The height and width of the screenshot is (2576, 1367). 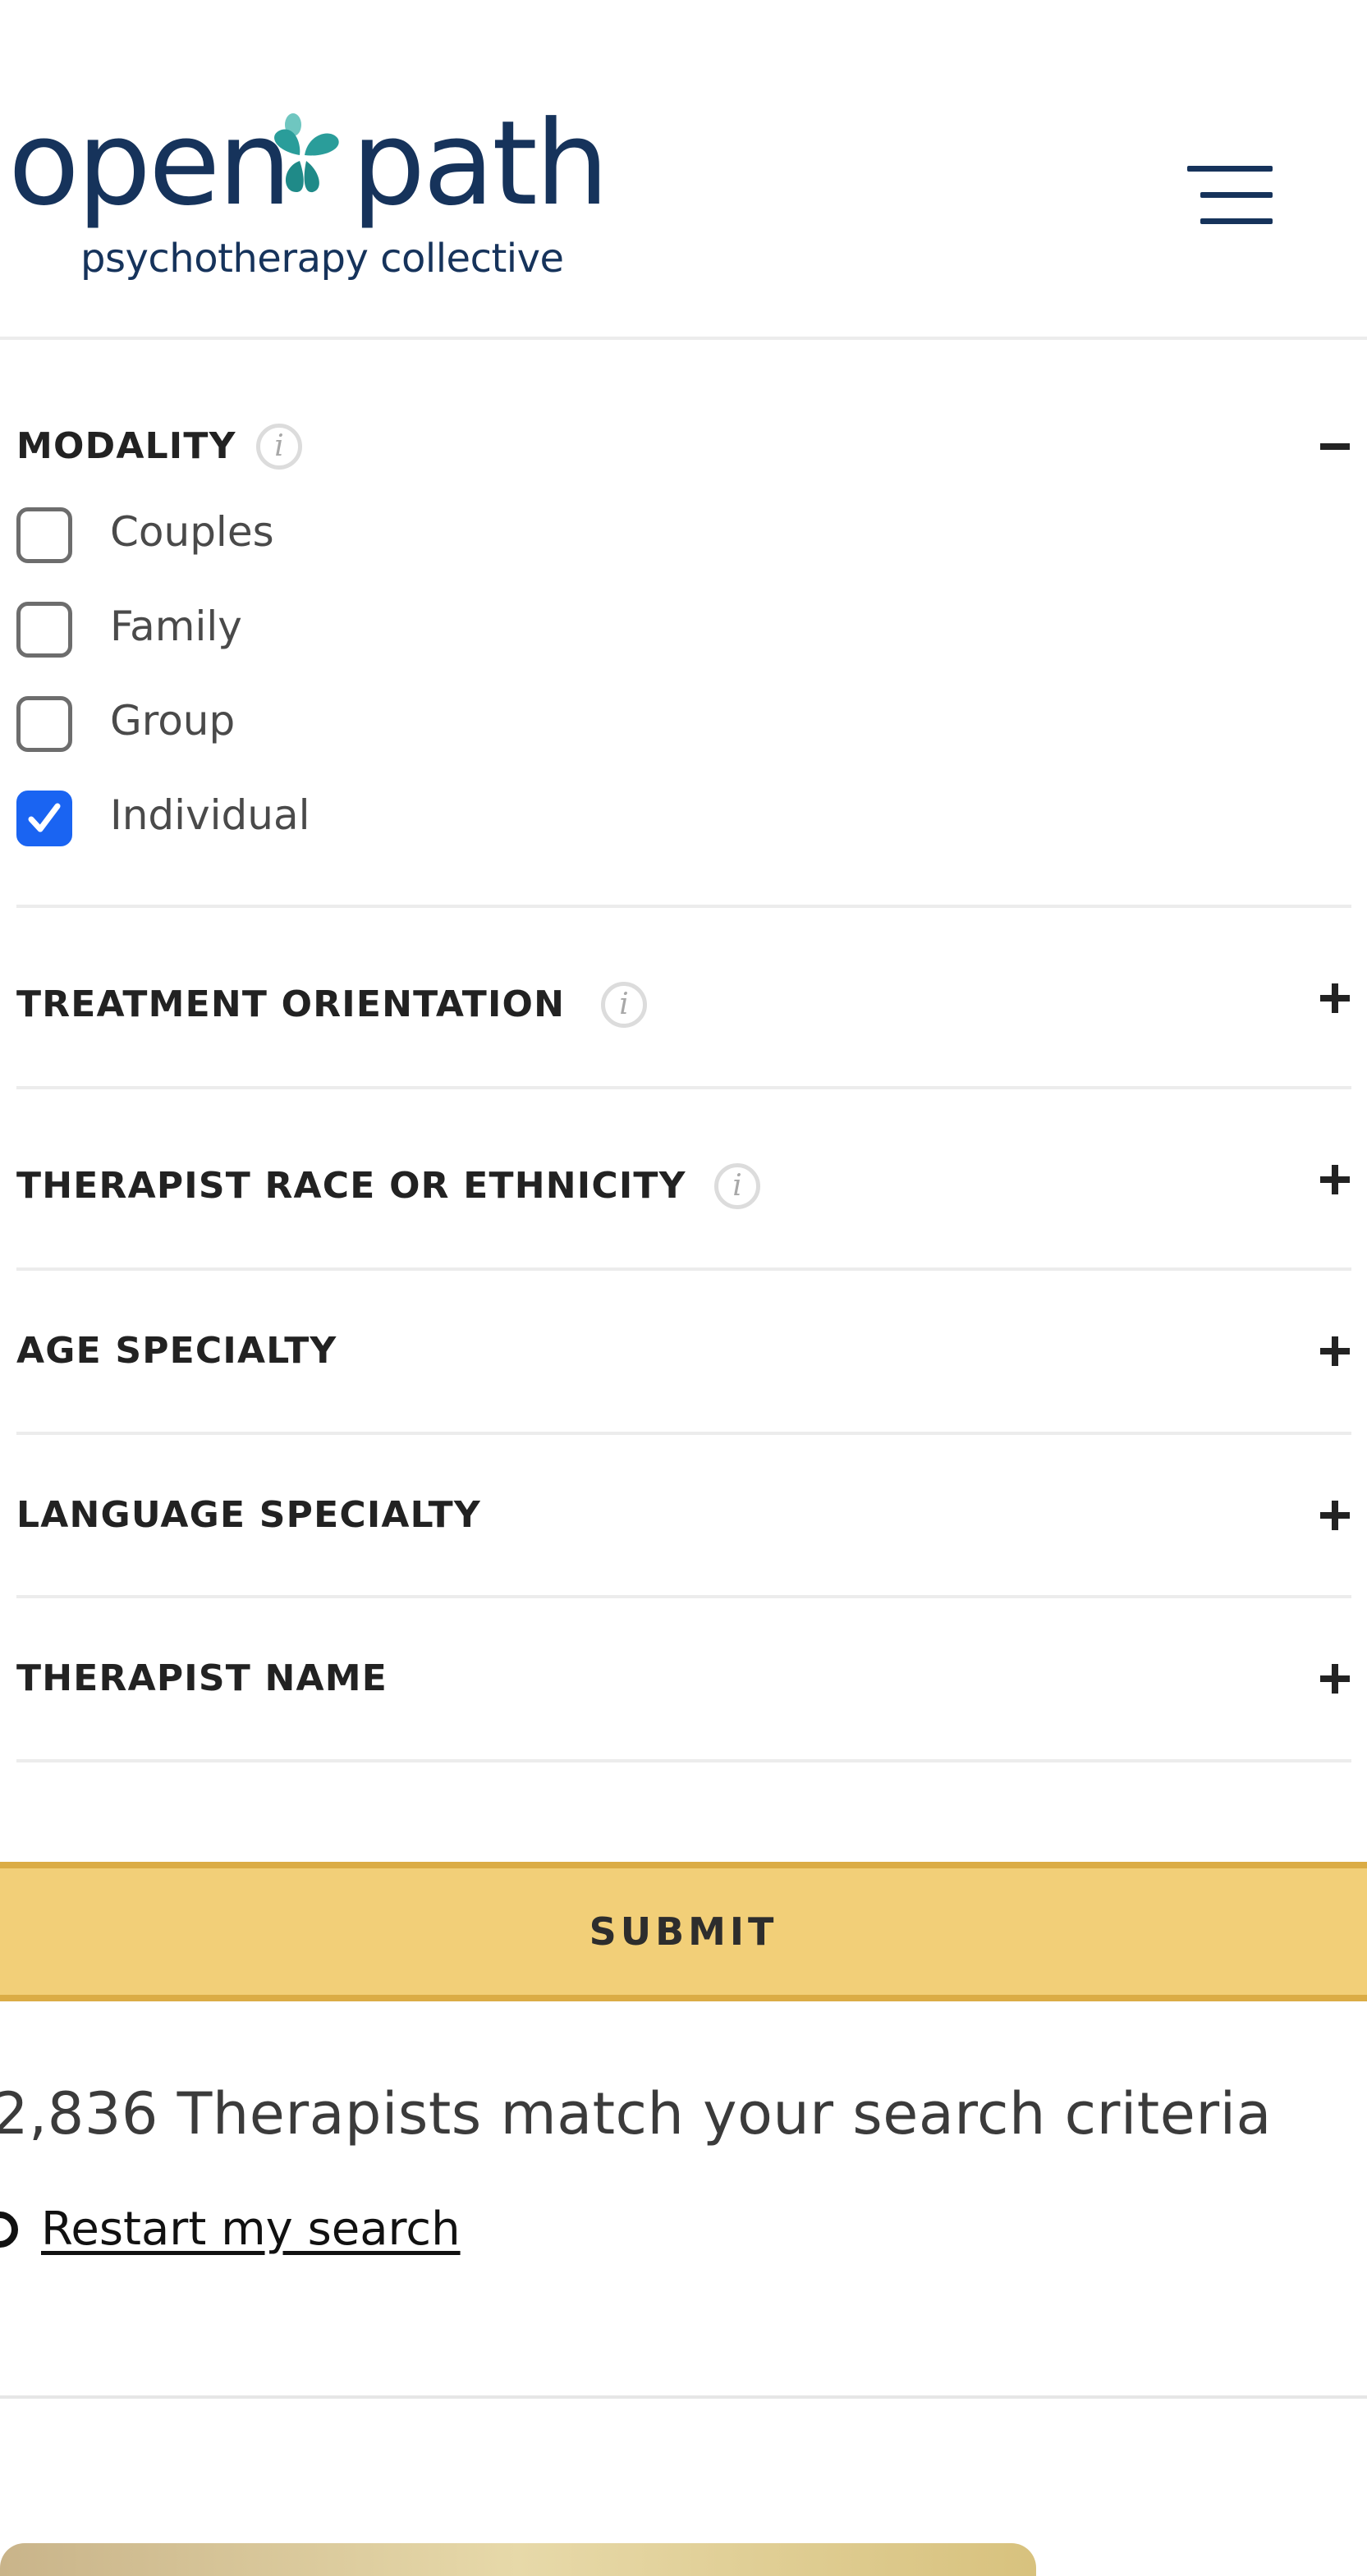 I want to click on language-specialty-title: LANGUAGE SPECIALTY, so click(x=248, y=1515).